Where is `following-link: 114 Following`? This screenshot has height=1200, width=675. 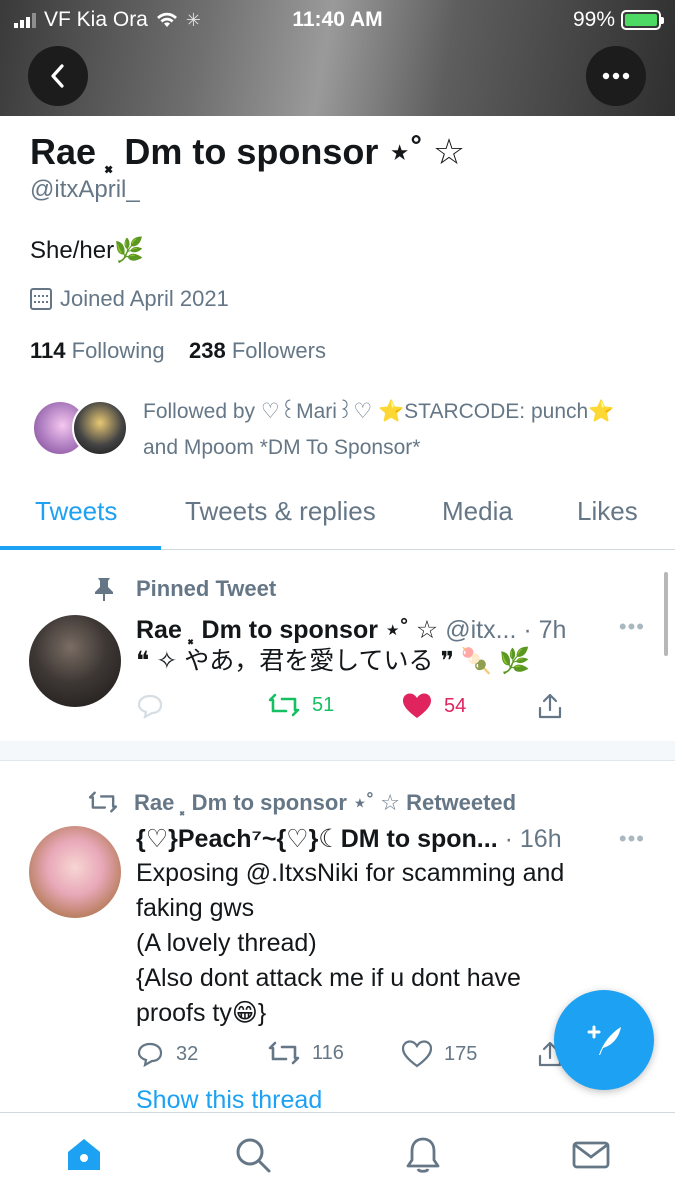 following-link: 114 Following is located at coordinates (97, 350).